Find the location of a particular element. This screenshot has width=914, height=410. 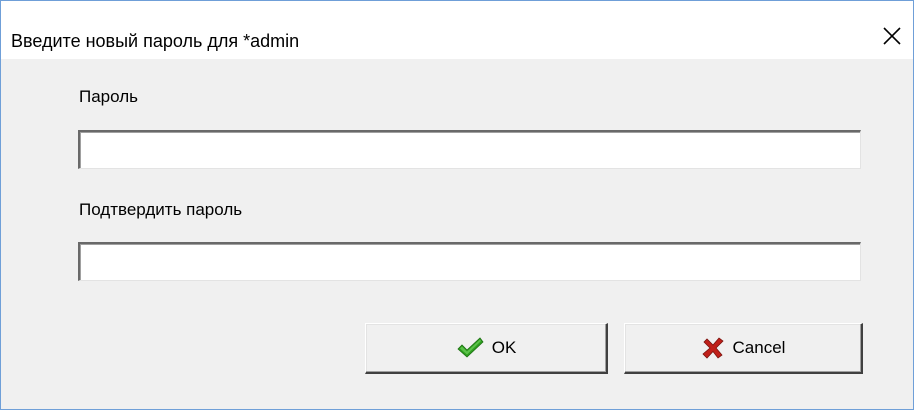

confirm-password-label: Подтвердить пароль is located at coordinates (161, 209).